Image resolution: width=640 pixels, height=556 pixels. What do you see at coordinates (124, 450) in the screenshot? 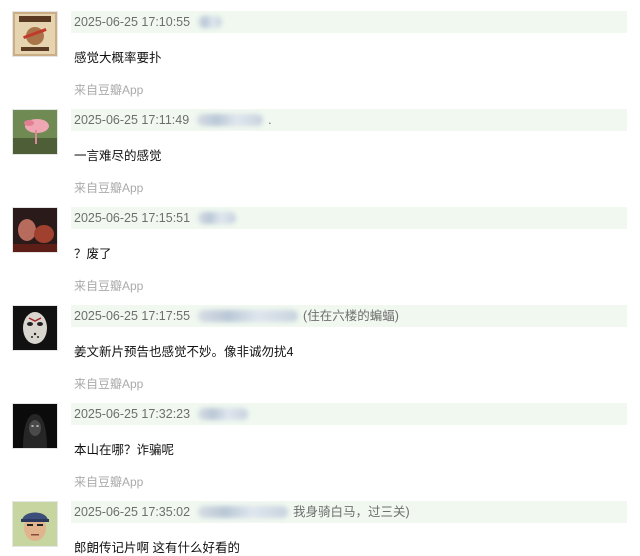
I see `comment-content: 本山在哪？诈骗呢` at bounding box center [124, 450].